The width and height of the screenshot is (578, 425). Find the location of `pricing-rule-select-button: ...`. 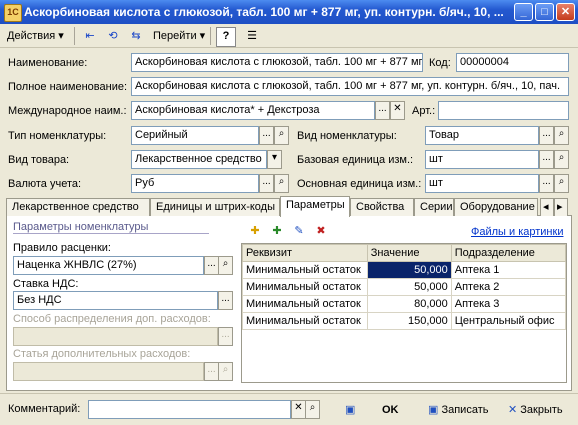

pricing-rule-select-button: ... is located at coordinates (211, 265).